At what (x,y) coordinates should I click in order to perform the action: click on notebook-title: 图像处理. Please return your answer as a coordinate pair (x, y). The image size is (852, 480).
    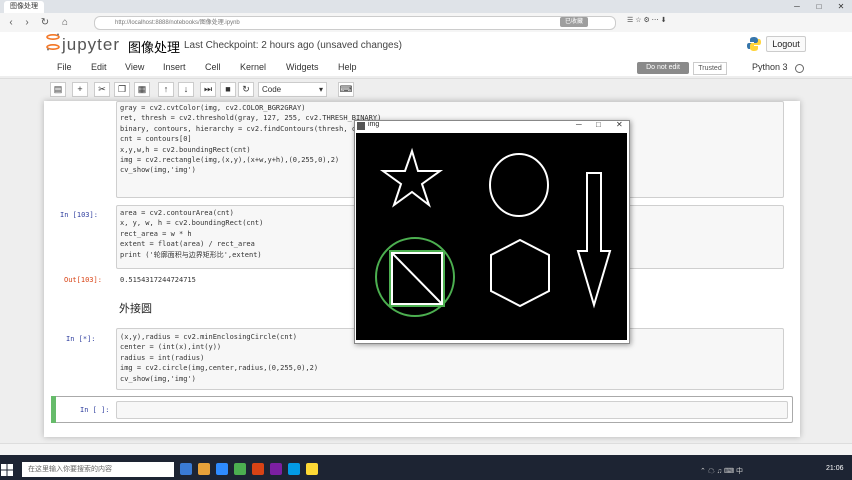
    Looking at the image, I should click on (154, 46).